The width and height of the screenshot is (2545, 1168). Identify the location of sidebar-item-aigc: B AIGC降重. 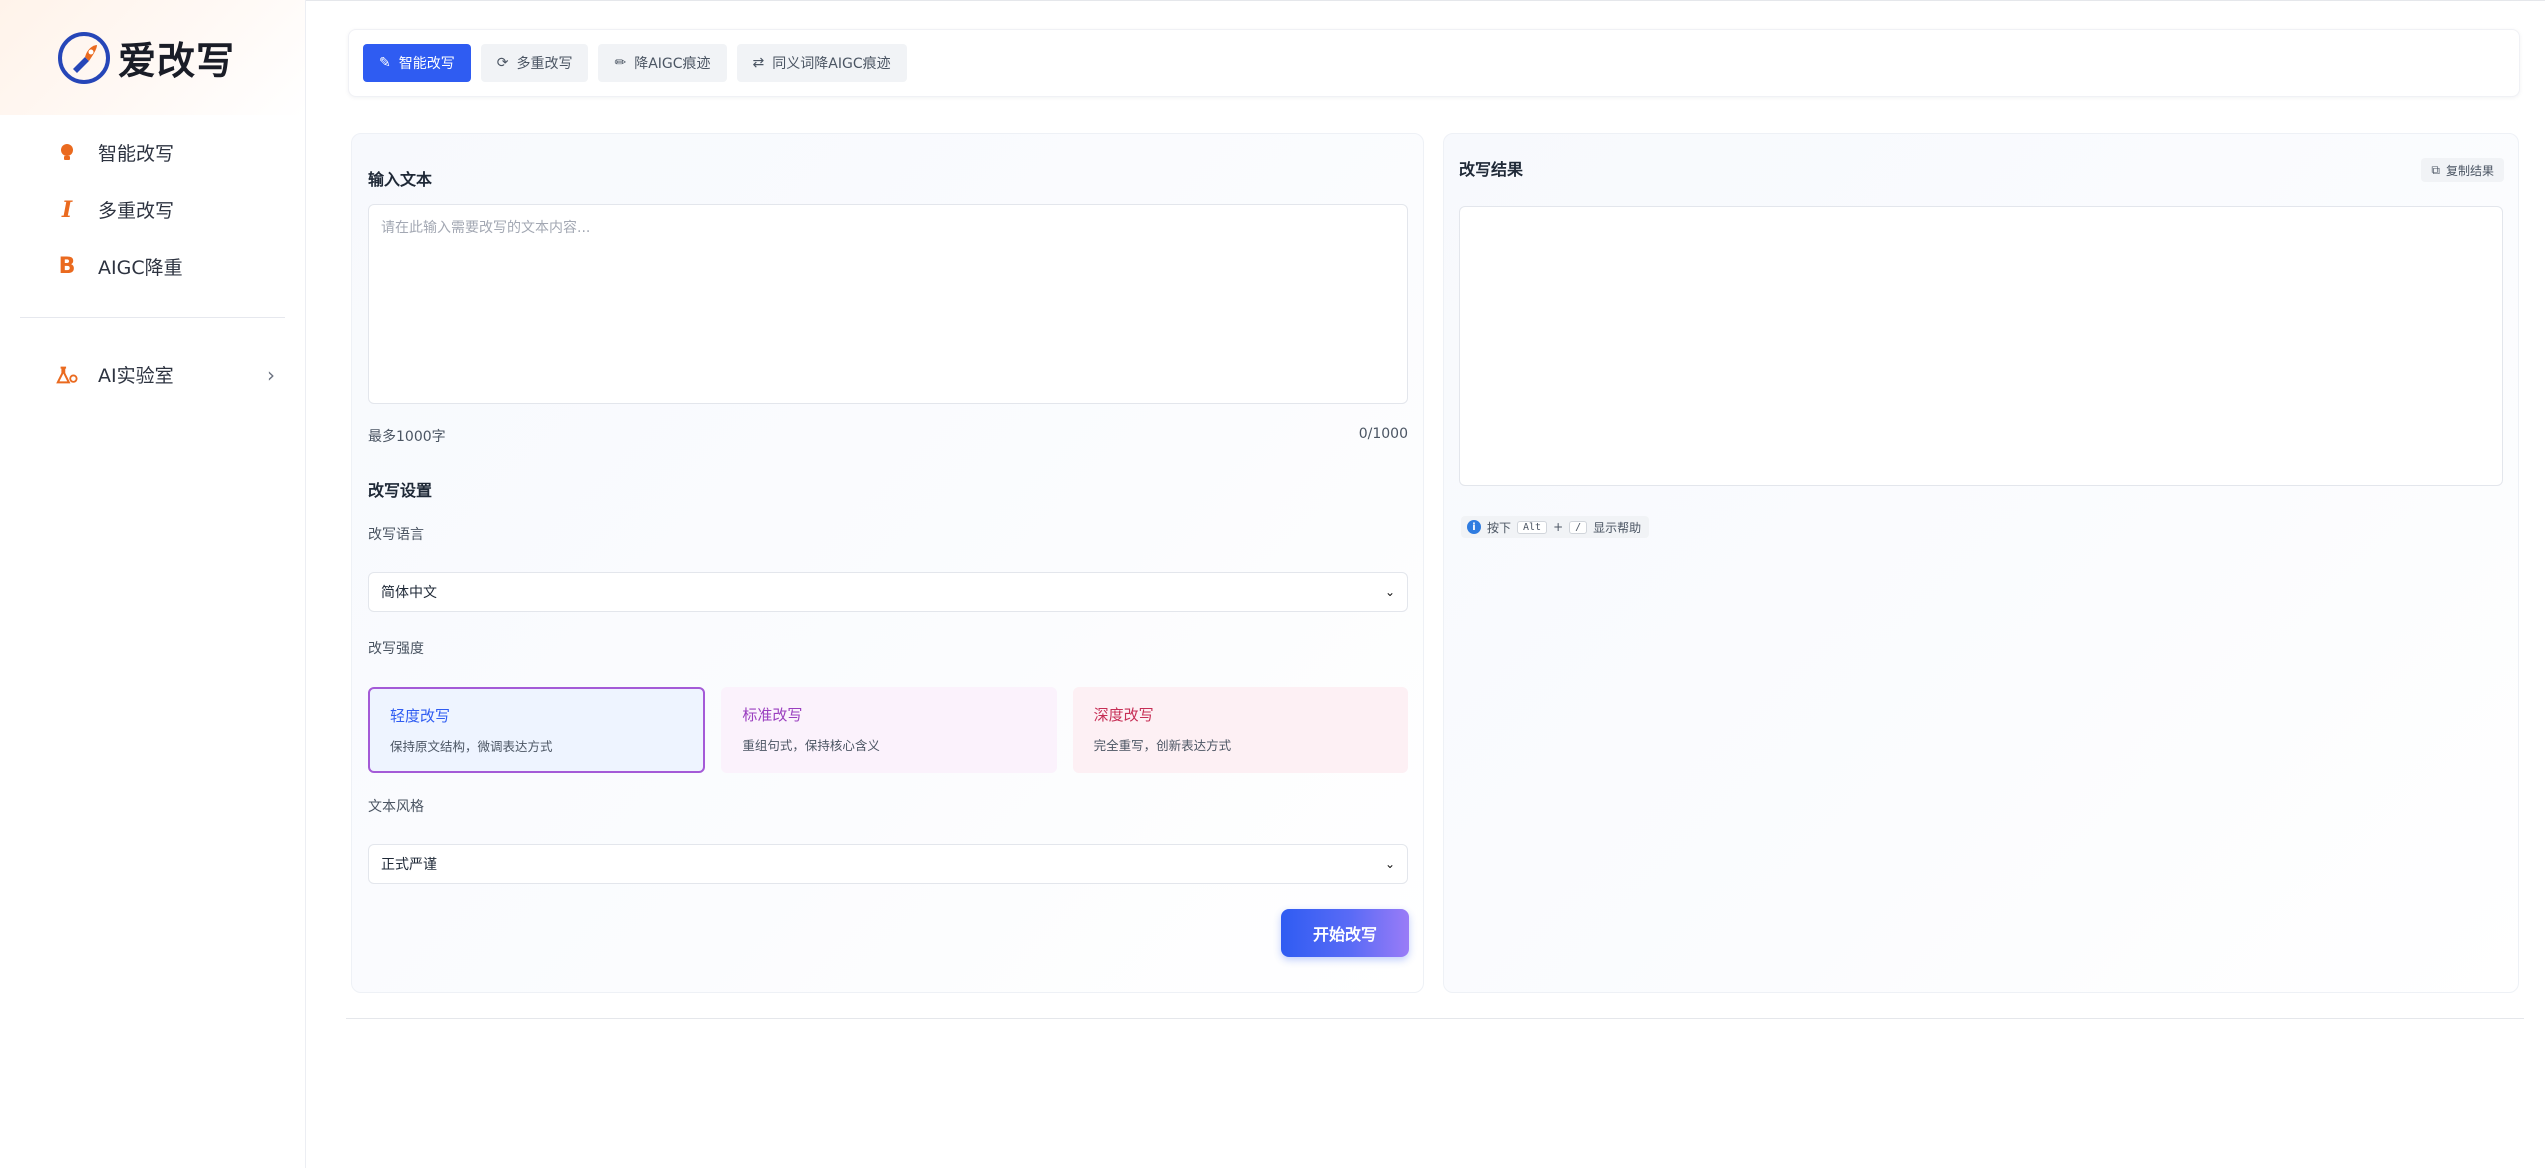
(152, 266).